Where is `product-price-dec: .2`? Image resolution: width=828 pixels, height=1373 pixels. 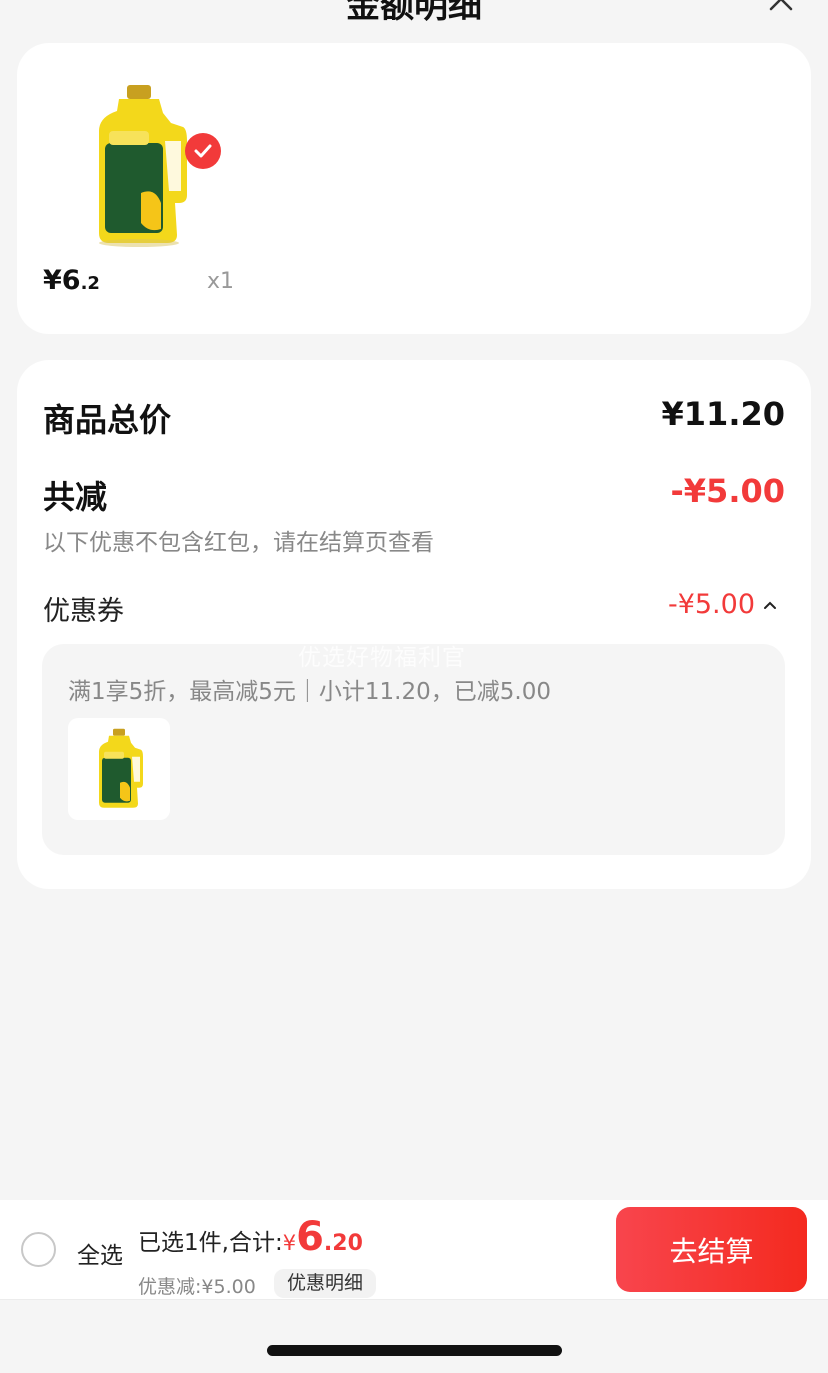
product-price-dec: .2 is located at coordinates (90, 283).